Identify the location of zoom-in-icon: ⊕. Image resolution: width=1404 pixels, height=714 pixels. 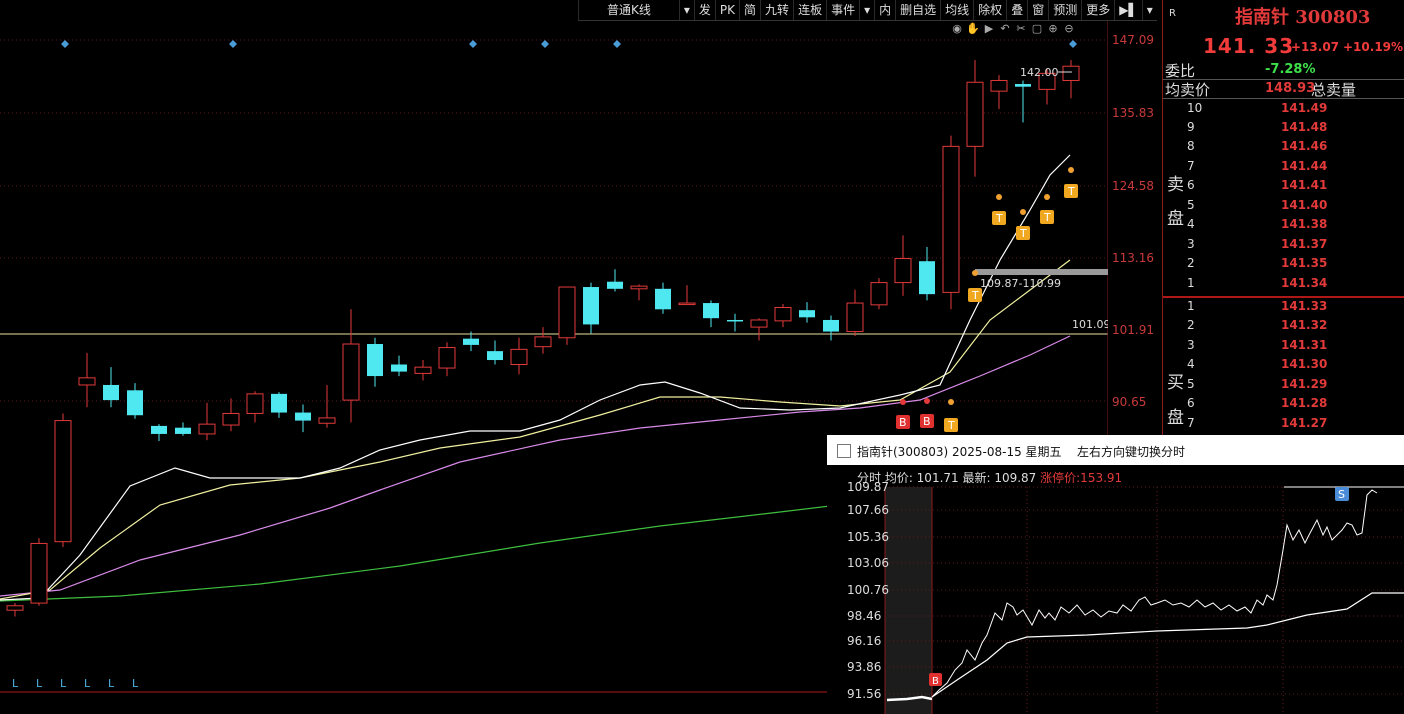
(1053, 29).